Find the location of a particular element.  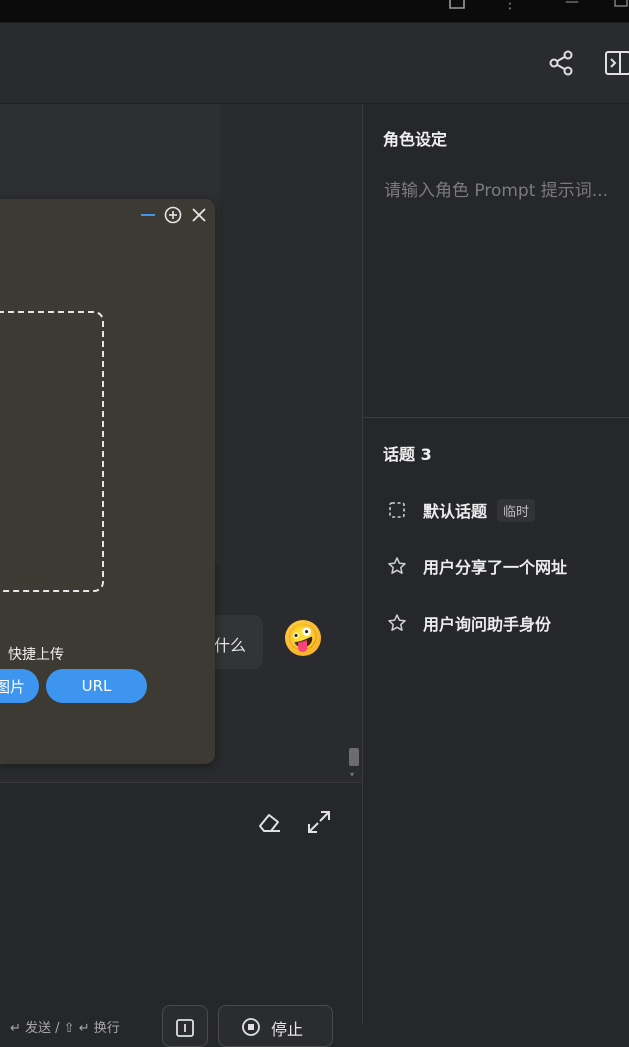

close-dialog-button is located at coordinates (199, 215).